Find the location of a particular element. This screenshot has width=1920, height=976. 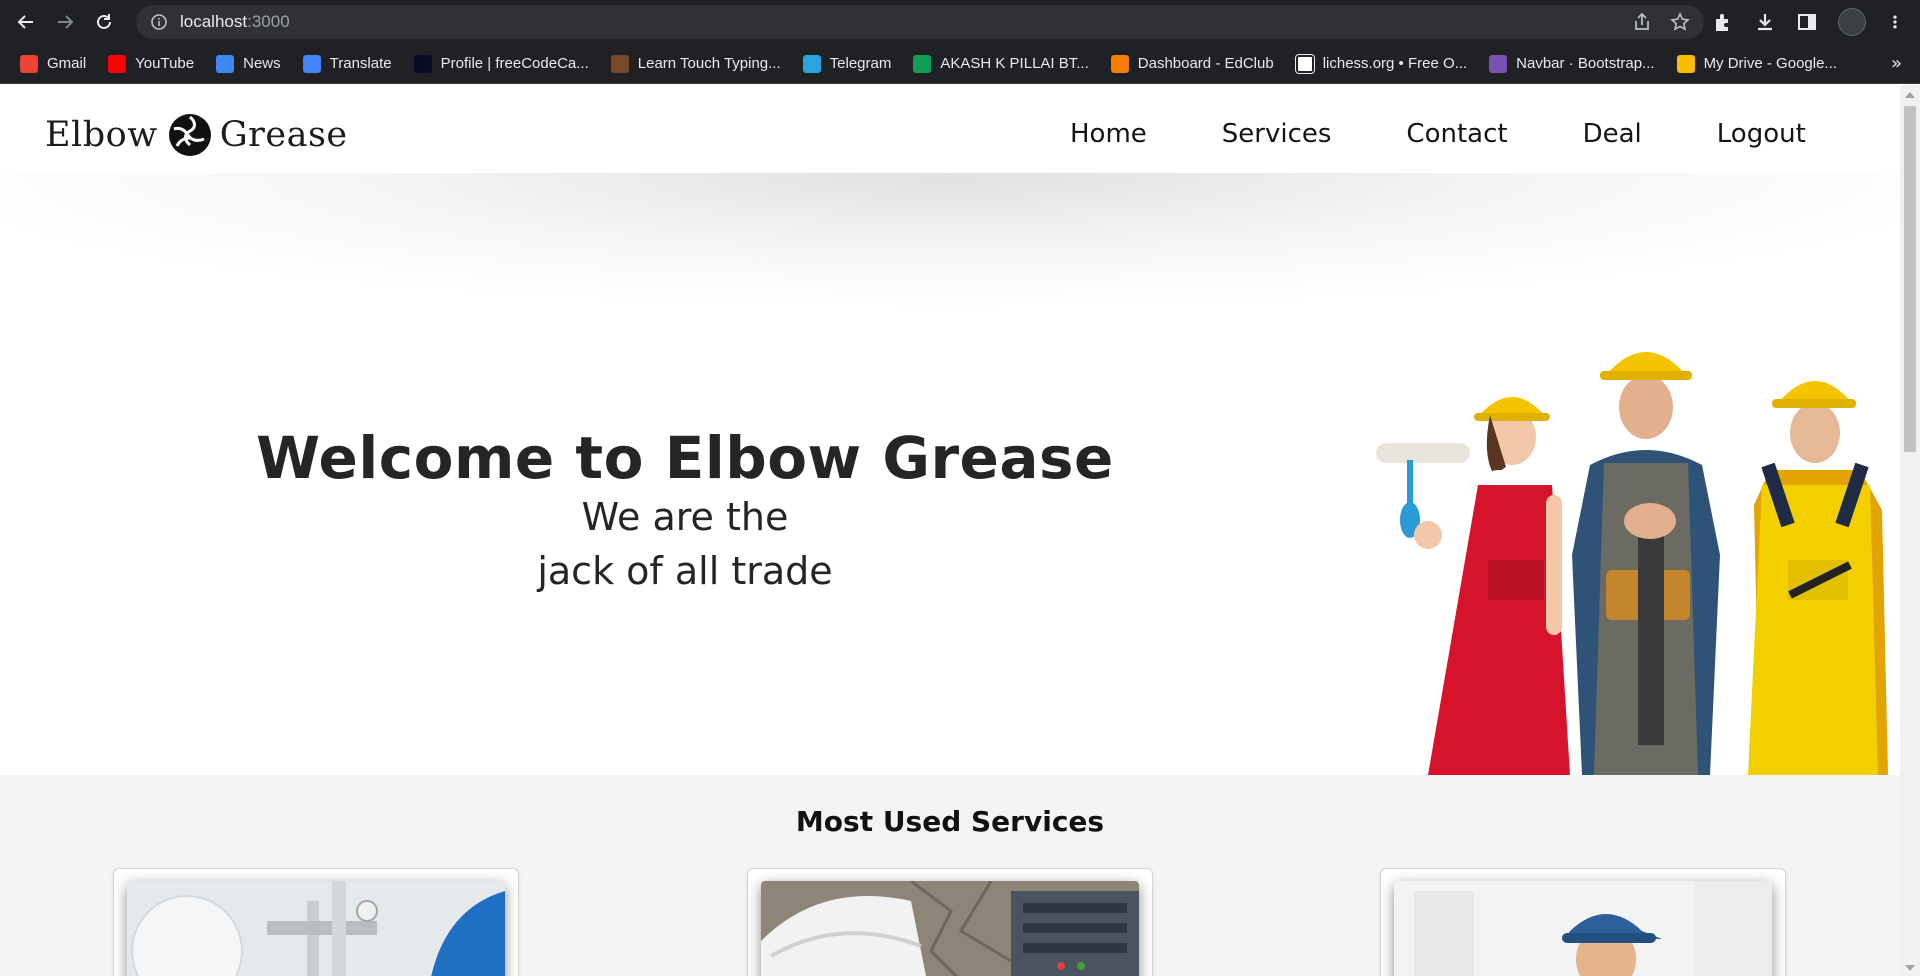

bookmark-label: YouTube is located at coordinates (165, 63).